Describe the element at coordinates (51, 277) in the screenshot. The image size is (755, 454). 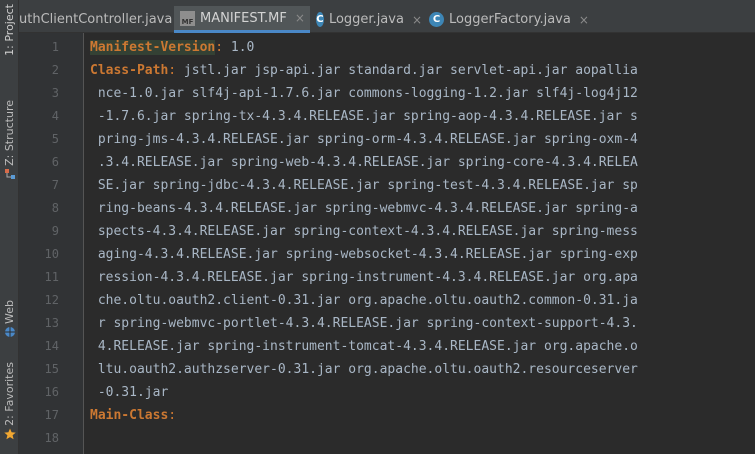
I see `line-number: 11` at that location.